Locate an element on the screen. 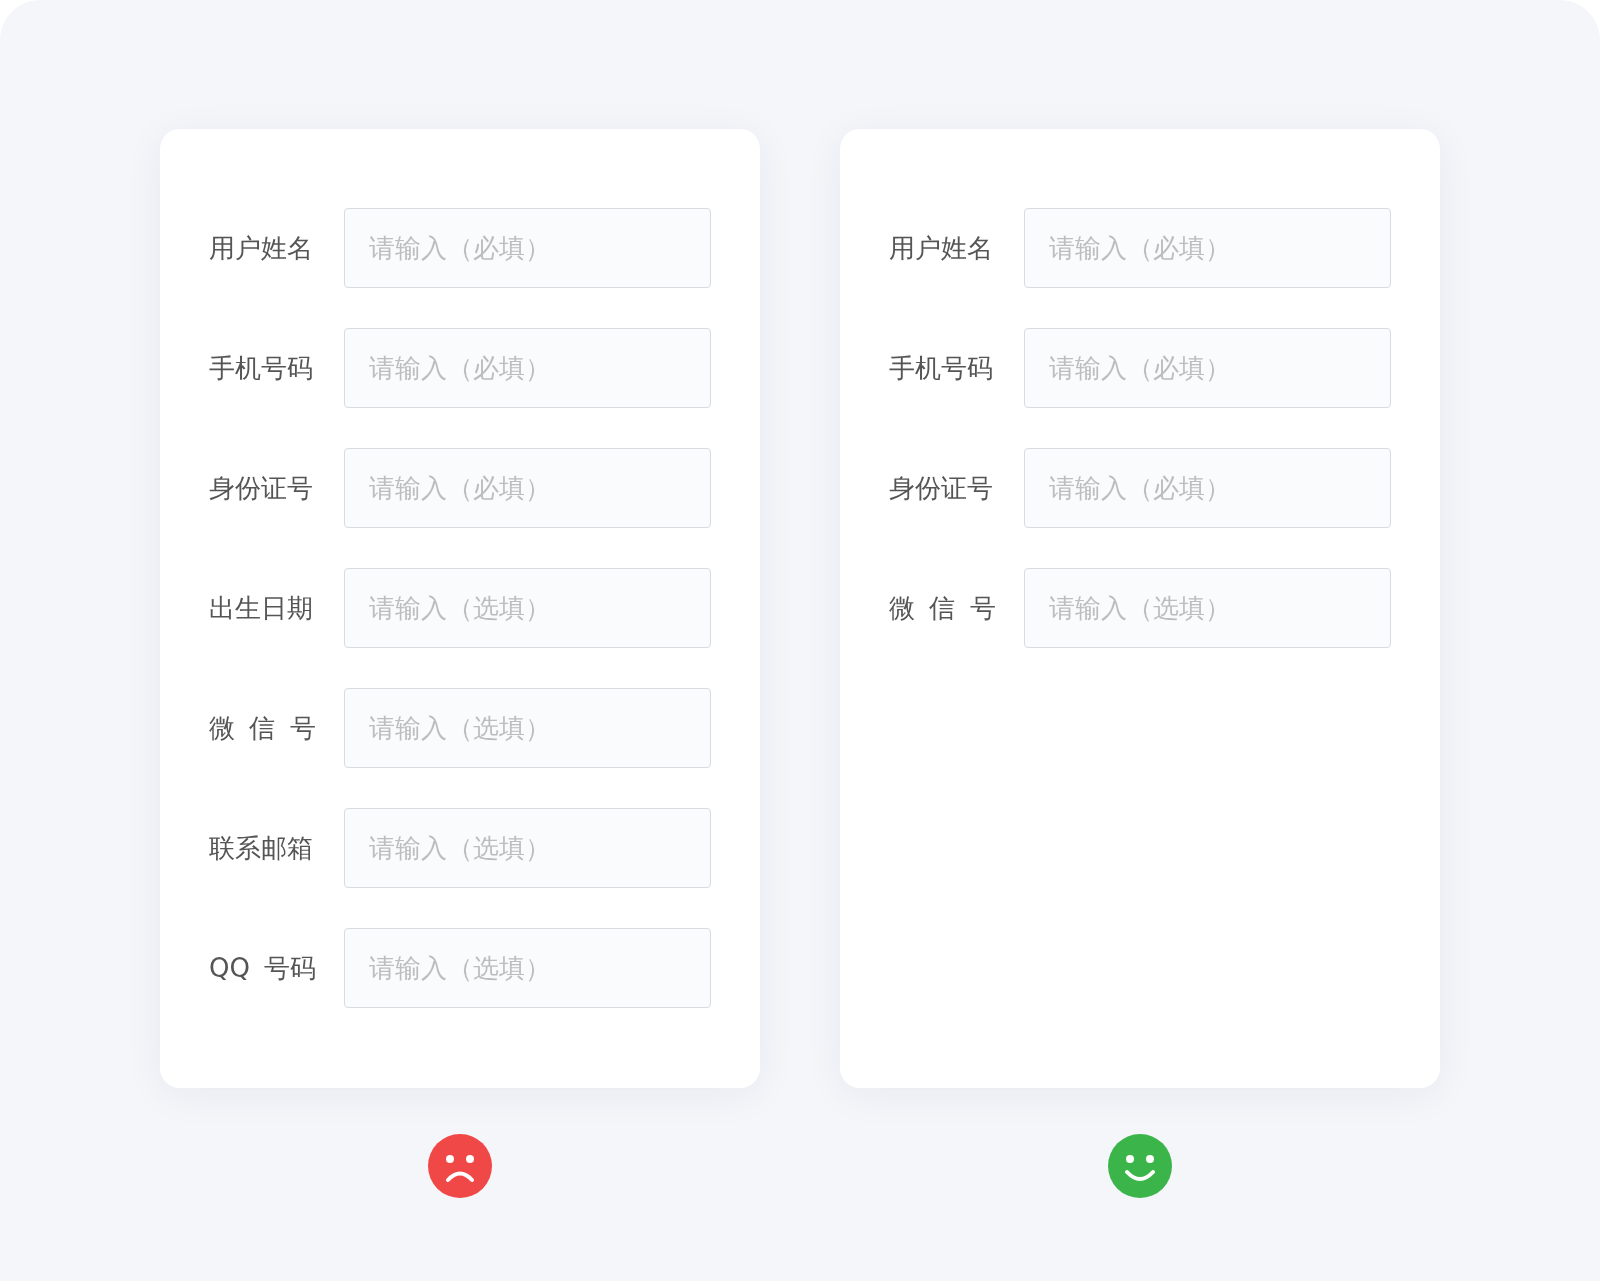 Image resolution: width=1600 pixels, height=1281 pixels. field-label: QQ 号码 is located at coordinates (262, 968).